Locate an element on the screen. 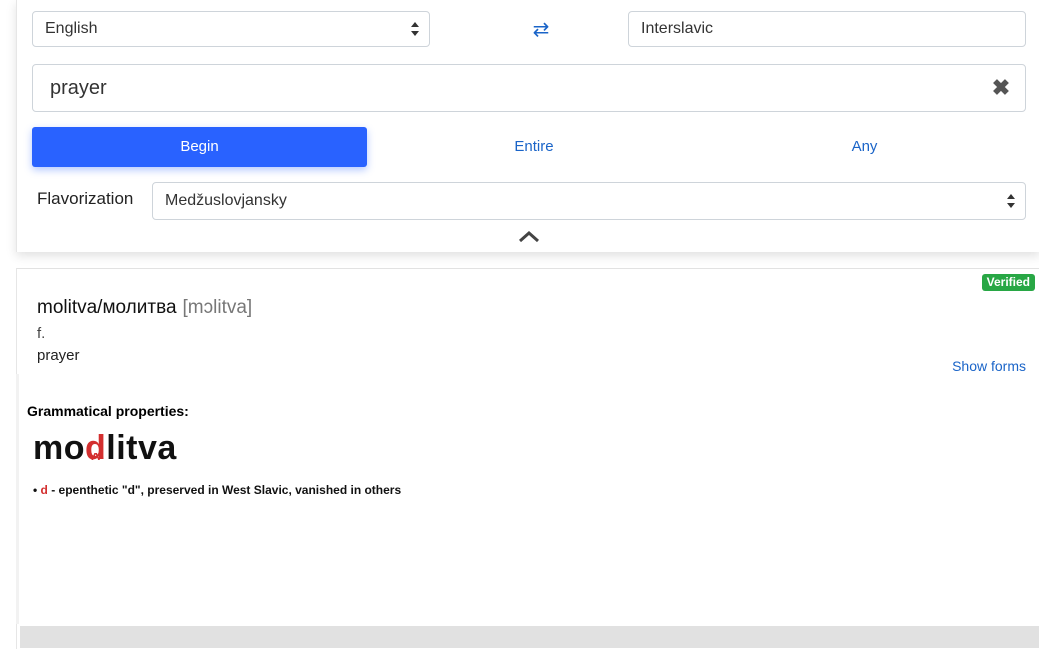  result-ipa: [mɔlitva] is located at coordinates (217, 307).